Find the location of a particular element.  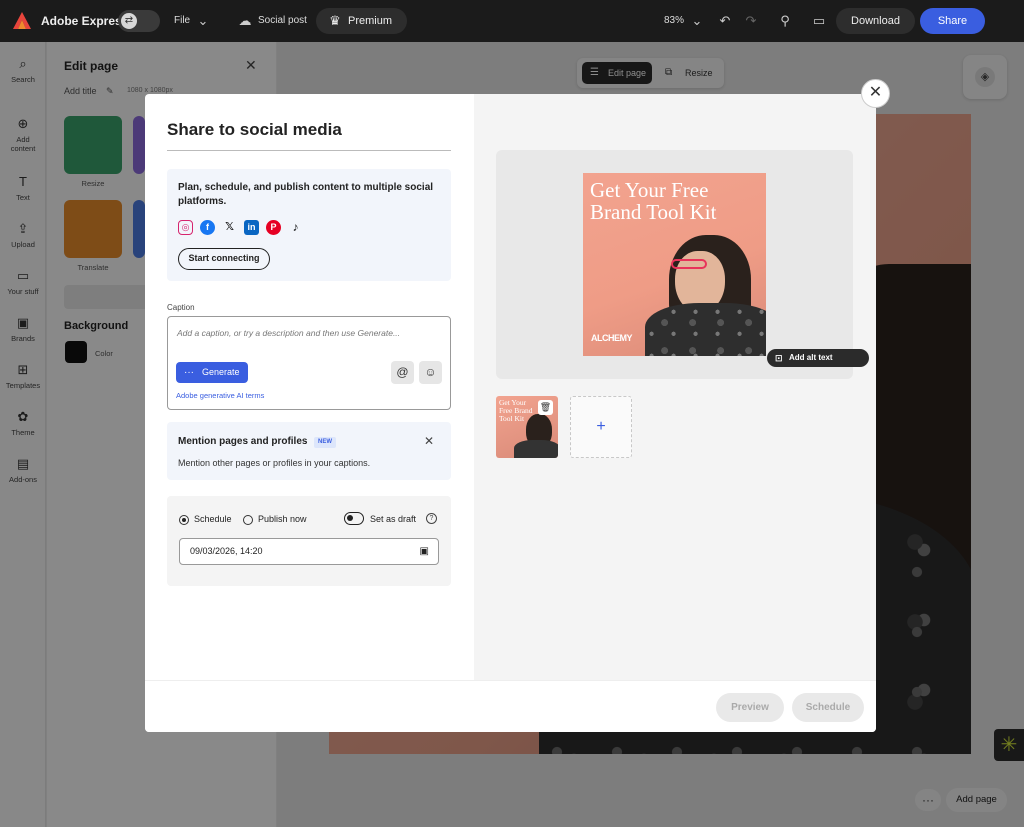

undo-icon: ↶ is located at coordinates (725, 21).